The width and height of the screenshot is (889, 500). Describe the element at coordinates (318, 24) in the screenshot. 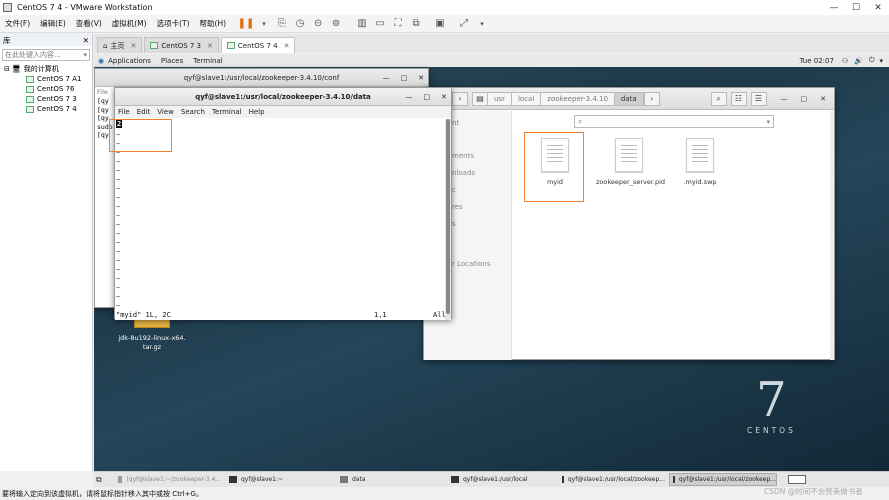

I see `revert-snapshot-icon: ⊝` at that location.